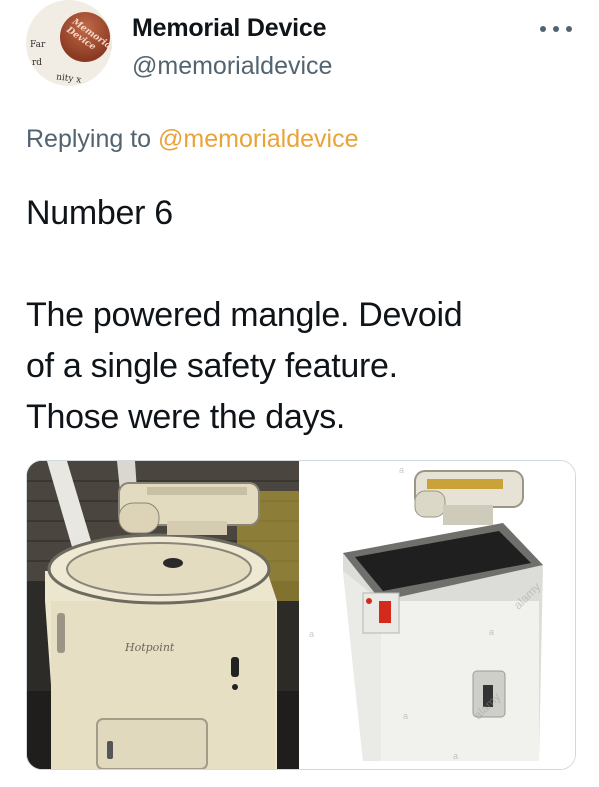 Image resolution: width=599 pixels, height=787 pixels. I want to click on tweet-line: Those were the days., so click(186, 417).